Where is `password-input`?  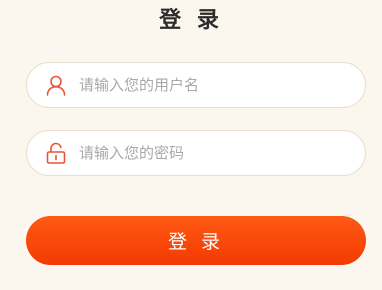
password-input is located at coordinates (214, 153).